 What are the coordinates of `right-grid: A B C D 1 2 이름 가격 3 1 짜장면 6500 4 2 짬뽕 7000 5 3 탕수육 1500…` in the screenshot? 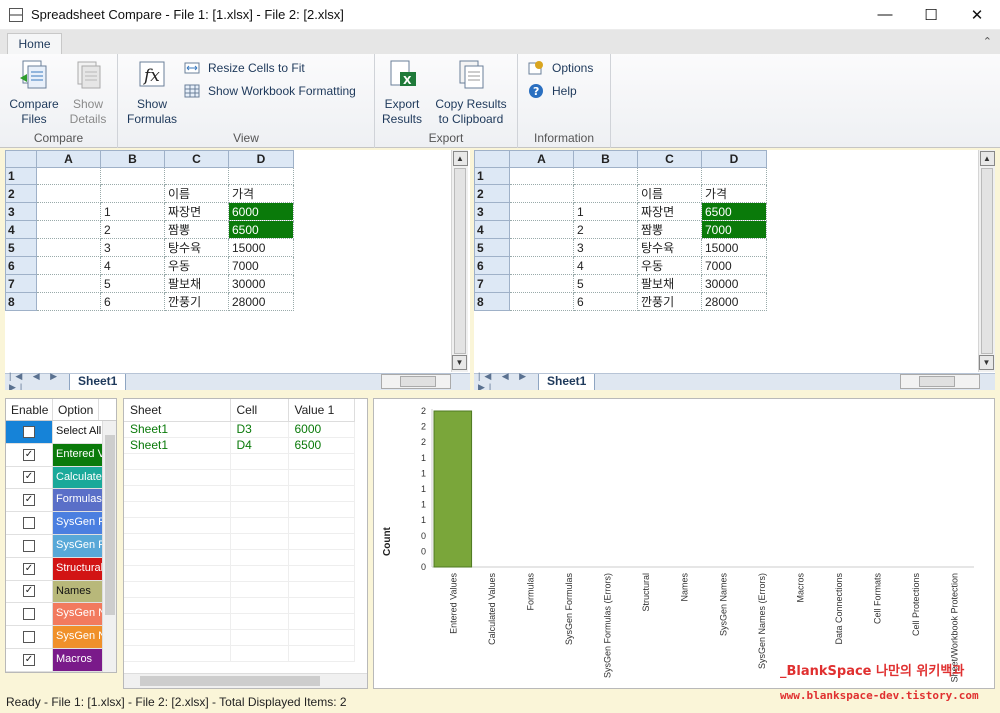 It's located at (620, 230).